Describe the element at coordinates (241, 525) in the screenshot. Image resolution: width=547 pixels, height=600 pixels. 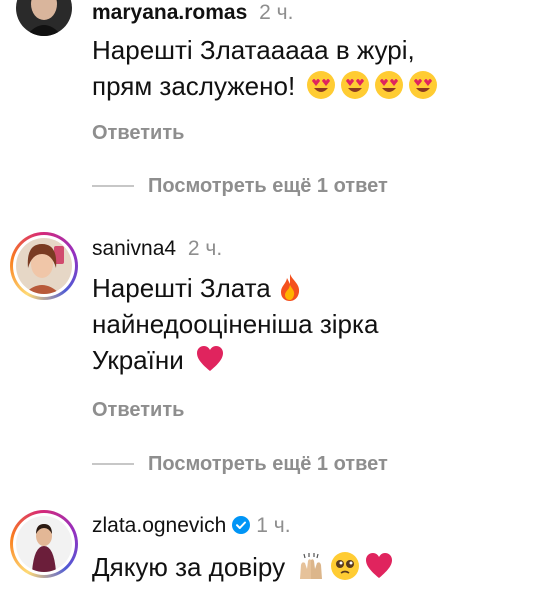
I see `verified-badge-icon` at that location.